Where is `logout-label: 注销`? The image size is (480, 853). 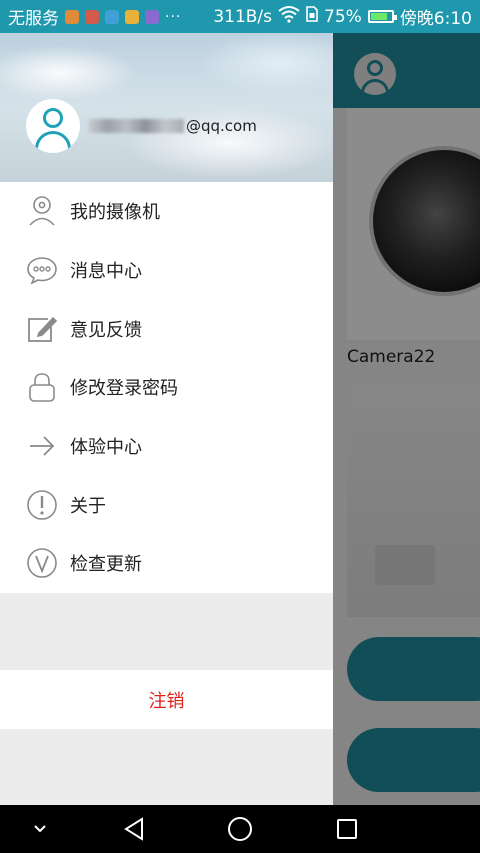
logout-label: 注销 is located at coordinates (166, 701).